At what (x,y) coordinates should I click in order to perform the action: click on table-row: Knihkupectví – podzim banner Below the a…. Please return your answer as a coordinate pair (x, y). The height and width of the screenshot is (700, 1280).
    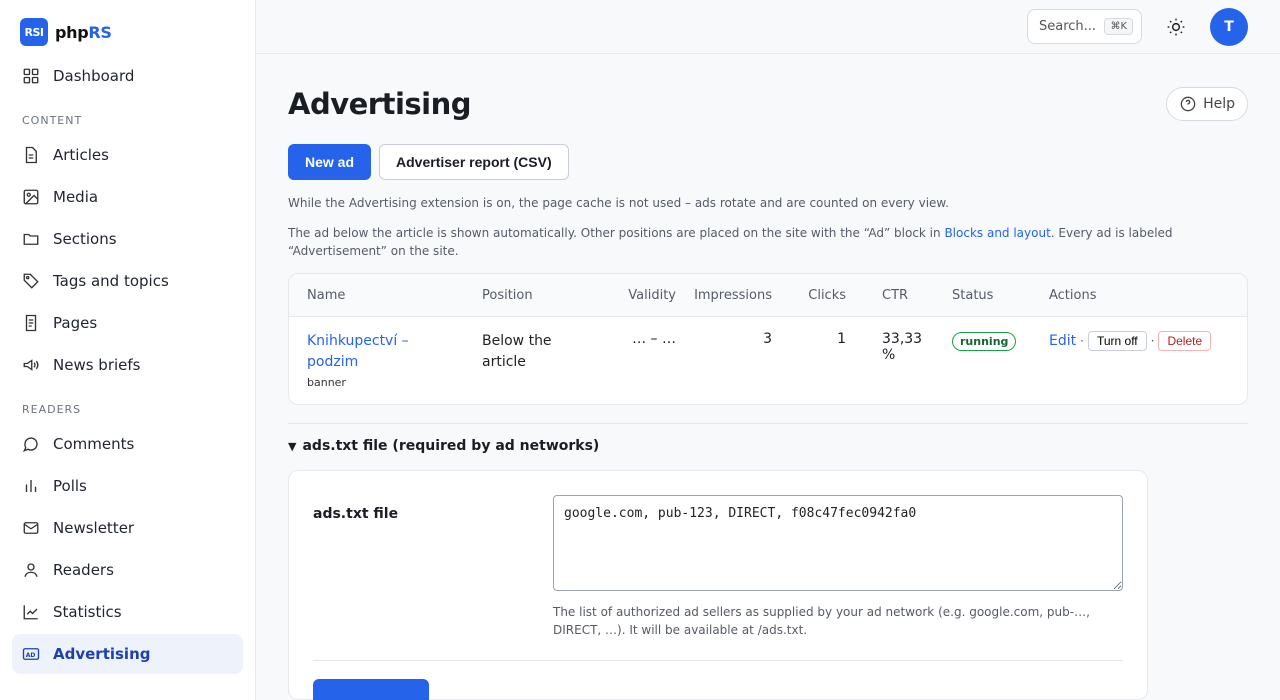
    Looking at the image, I should click on (768, 353).